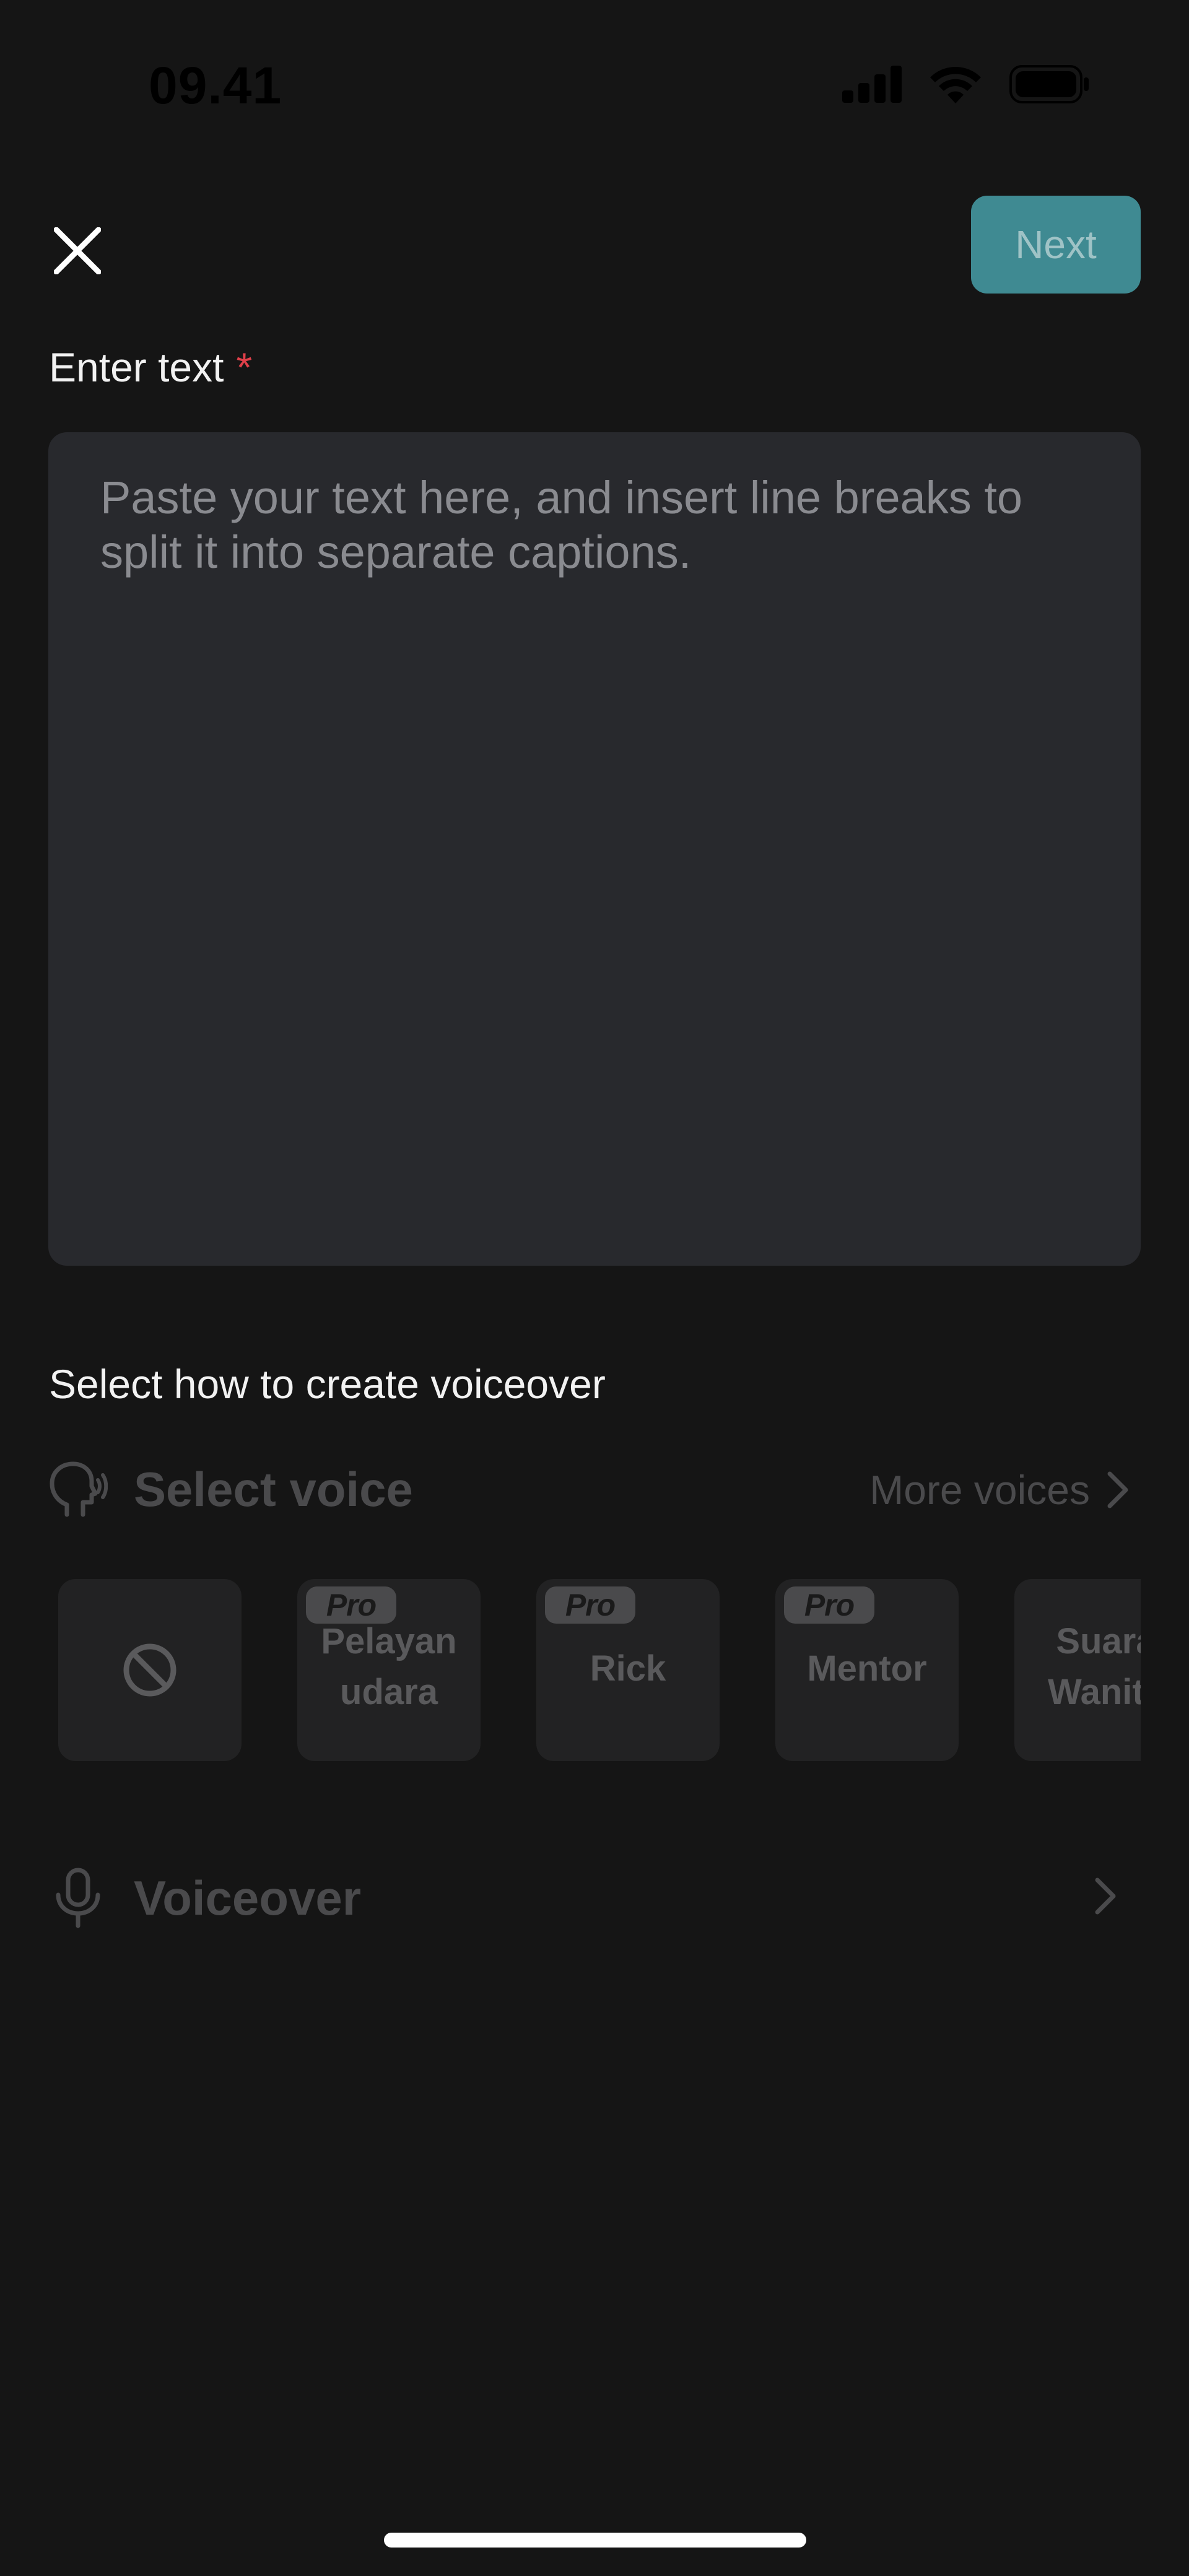 The width and height of the screenshot is (1189, 2576). I want to click on more-voices-label: More voices, so click(979, 1490).